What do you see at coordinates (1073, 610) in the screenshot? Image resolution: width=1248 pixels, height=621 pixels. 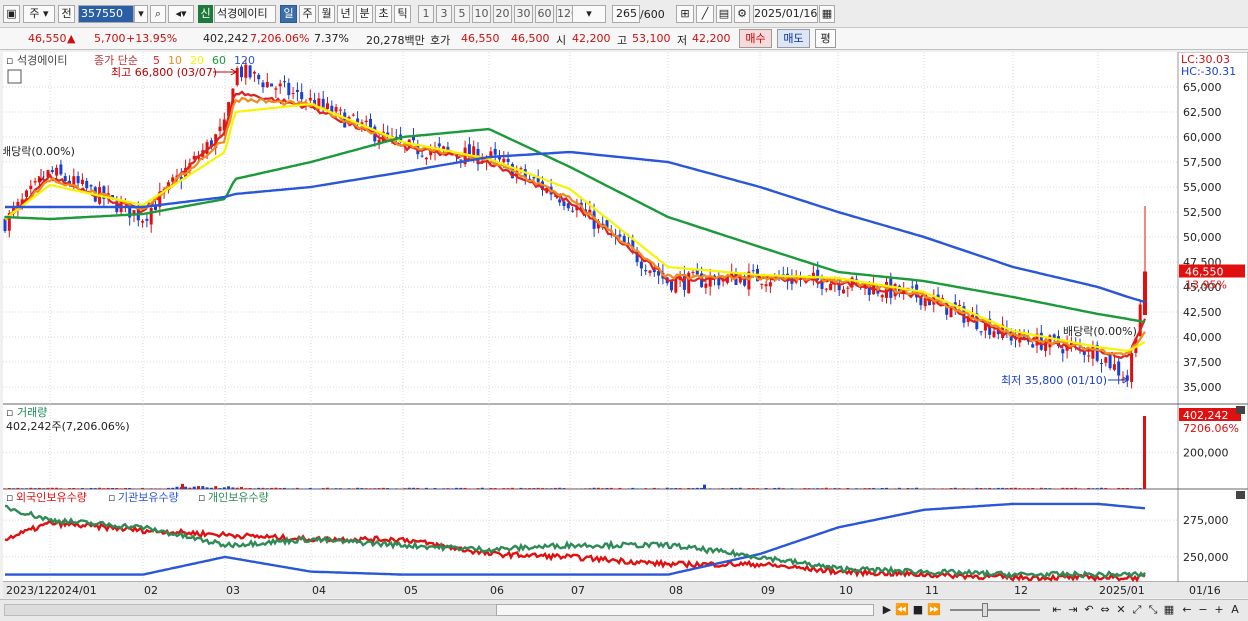 I see `zoom-out-range-icon: ⇥` at bounding box center [1073, 610].